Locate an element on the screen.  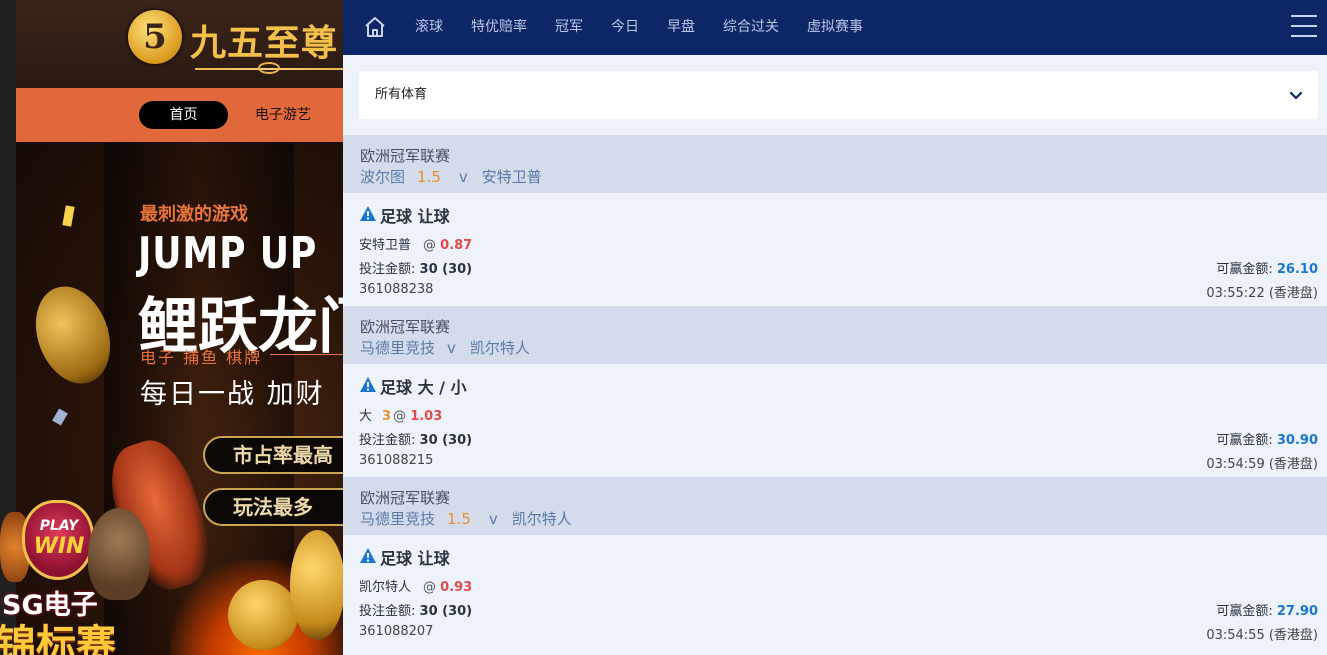
to-win-value: 30.90 is located at coordinates (1297, 440).